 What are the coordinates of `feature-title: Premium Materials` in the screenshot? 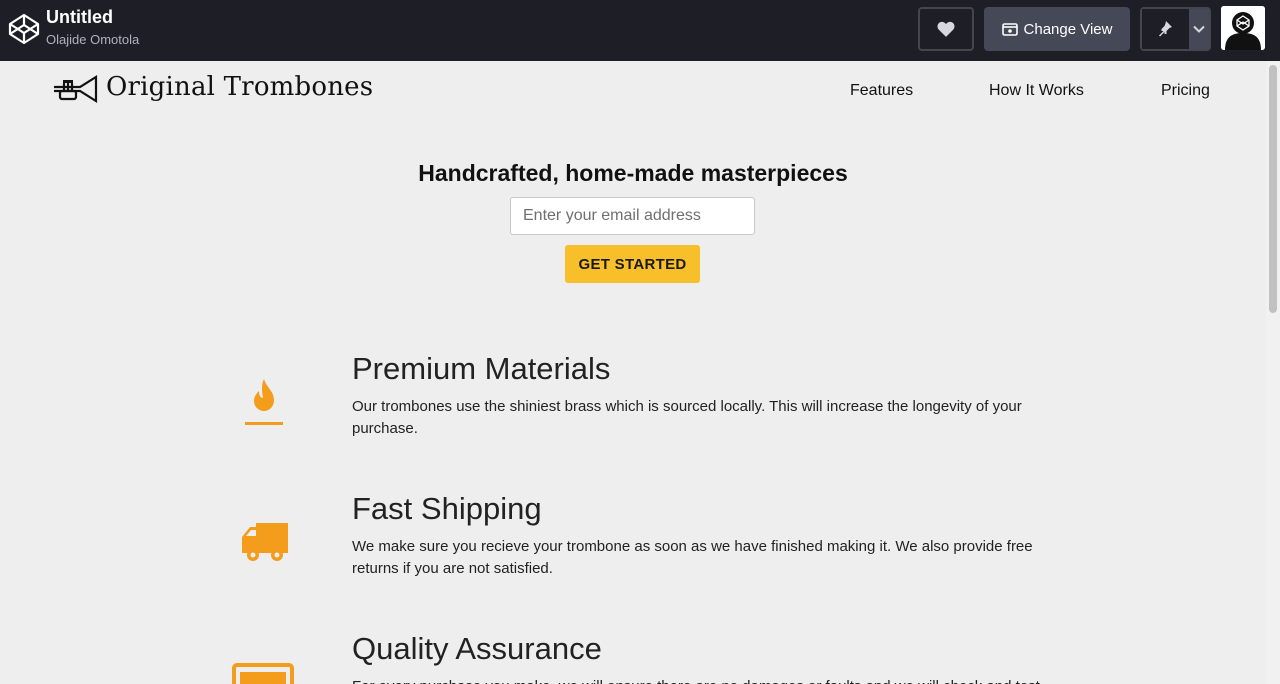 It's located at (481, 368).